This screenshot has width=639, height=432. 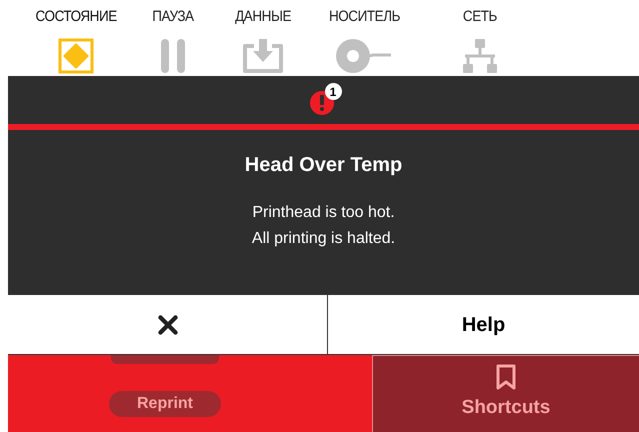 What do you see at coordinates (506, 377) in the screenshot?
I see `bookmark-icon` at bounding box center [506, 377].